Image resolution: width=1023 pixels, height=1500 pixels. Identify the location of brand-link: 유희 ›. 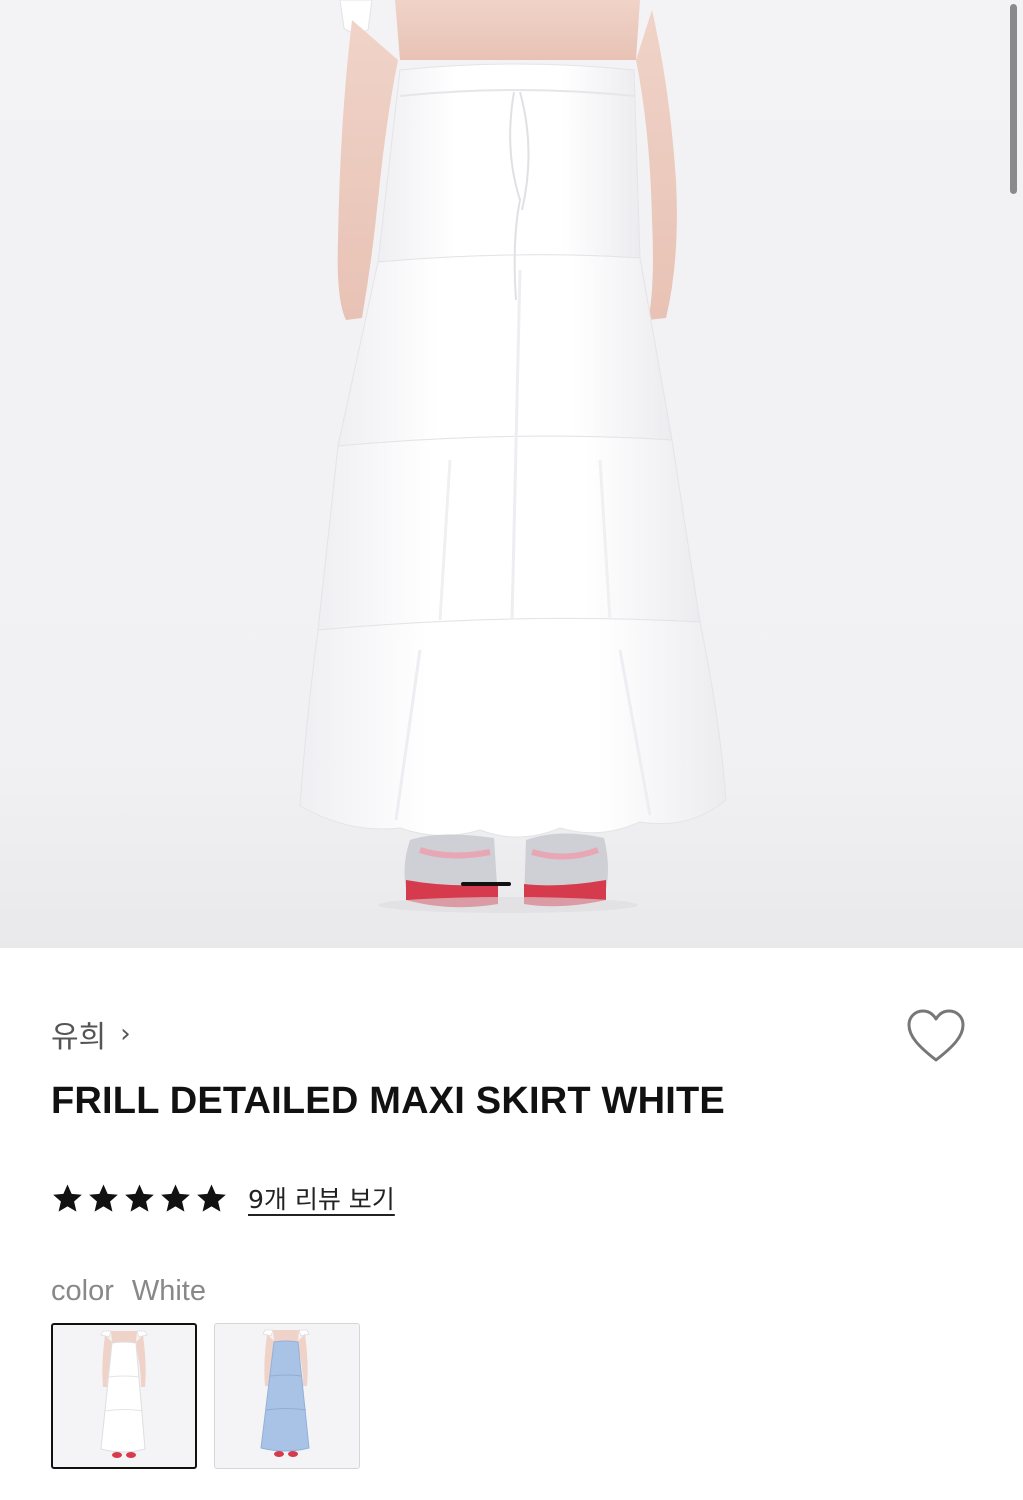
(91, 1034).